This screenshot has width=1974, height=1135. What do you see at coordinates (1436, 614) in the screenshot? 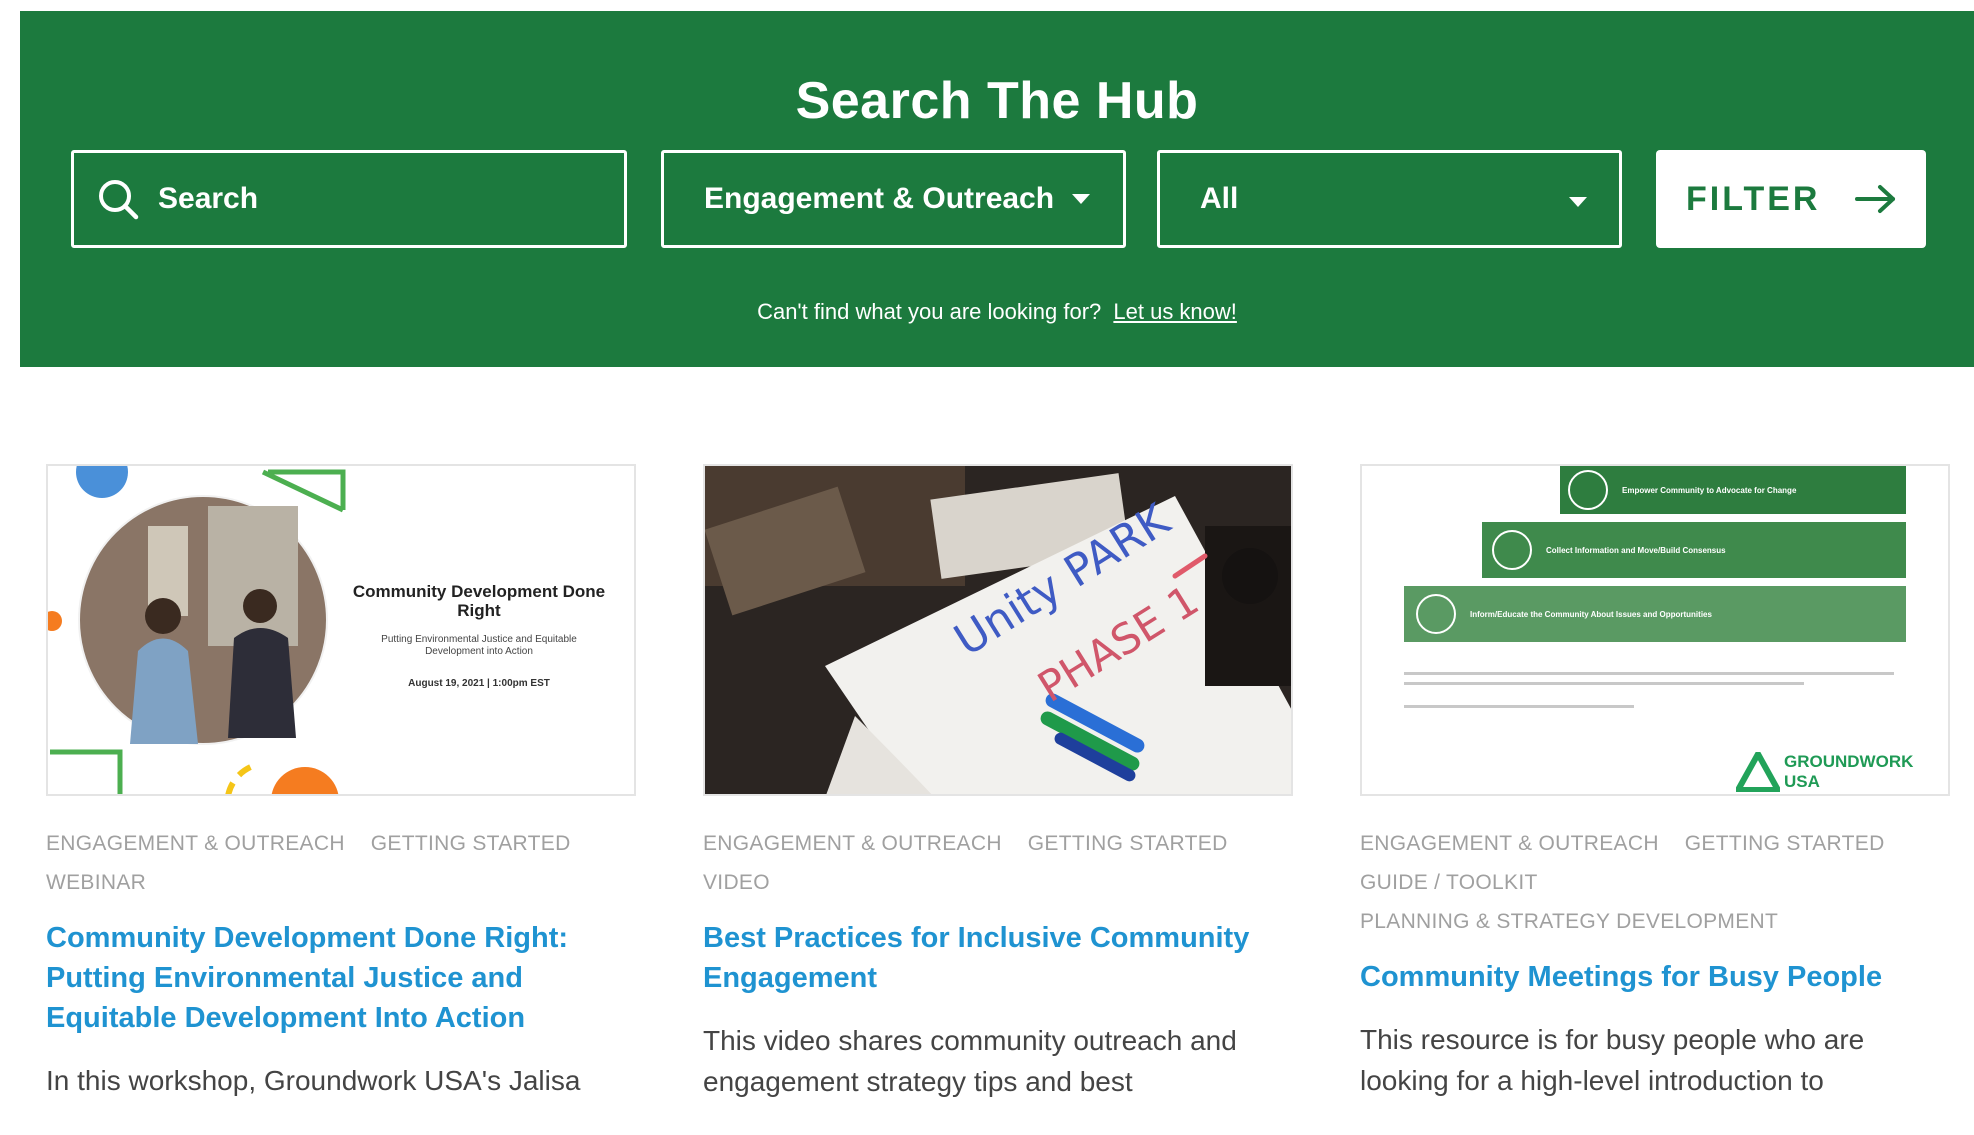
I see `chat-icon` at bounding box center [1436, 614].